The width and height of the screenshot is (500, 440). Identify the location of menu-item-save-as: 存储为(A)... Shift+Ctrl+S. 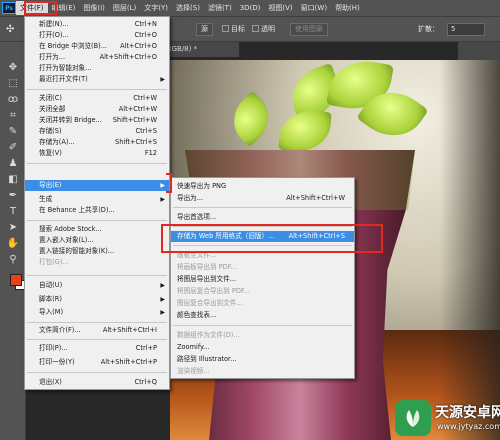
(97, 142).